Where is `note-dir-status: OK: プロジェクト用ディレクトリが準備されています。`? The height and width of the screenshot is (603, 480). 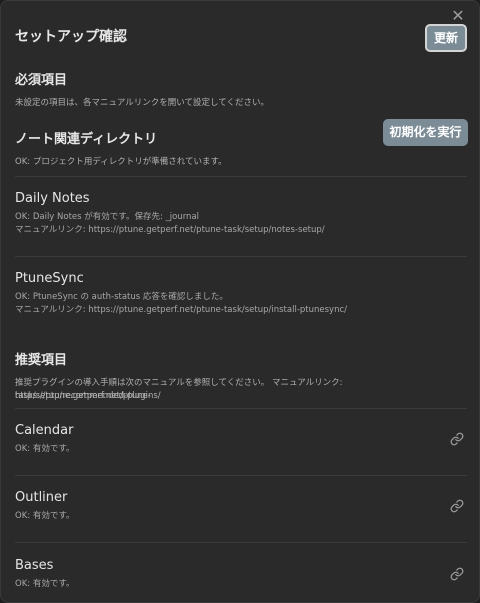
note-dir-status: OK: プロジェクト用ディレクトリが準備されています。 is located at coordinates (121, 162).